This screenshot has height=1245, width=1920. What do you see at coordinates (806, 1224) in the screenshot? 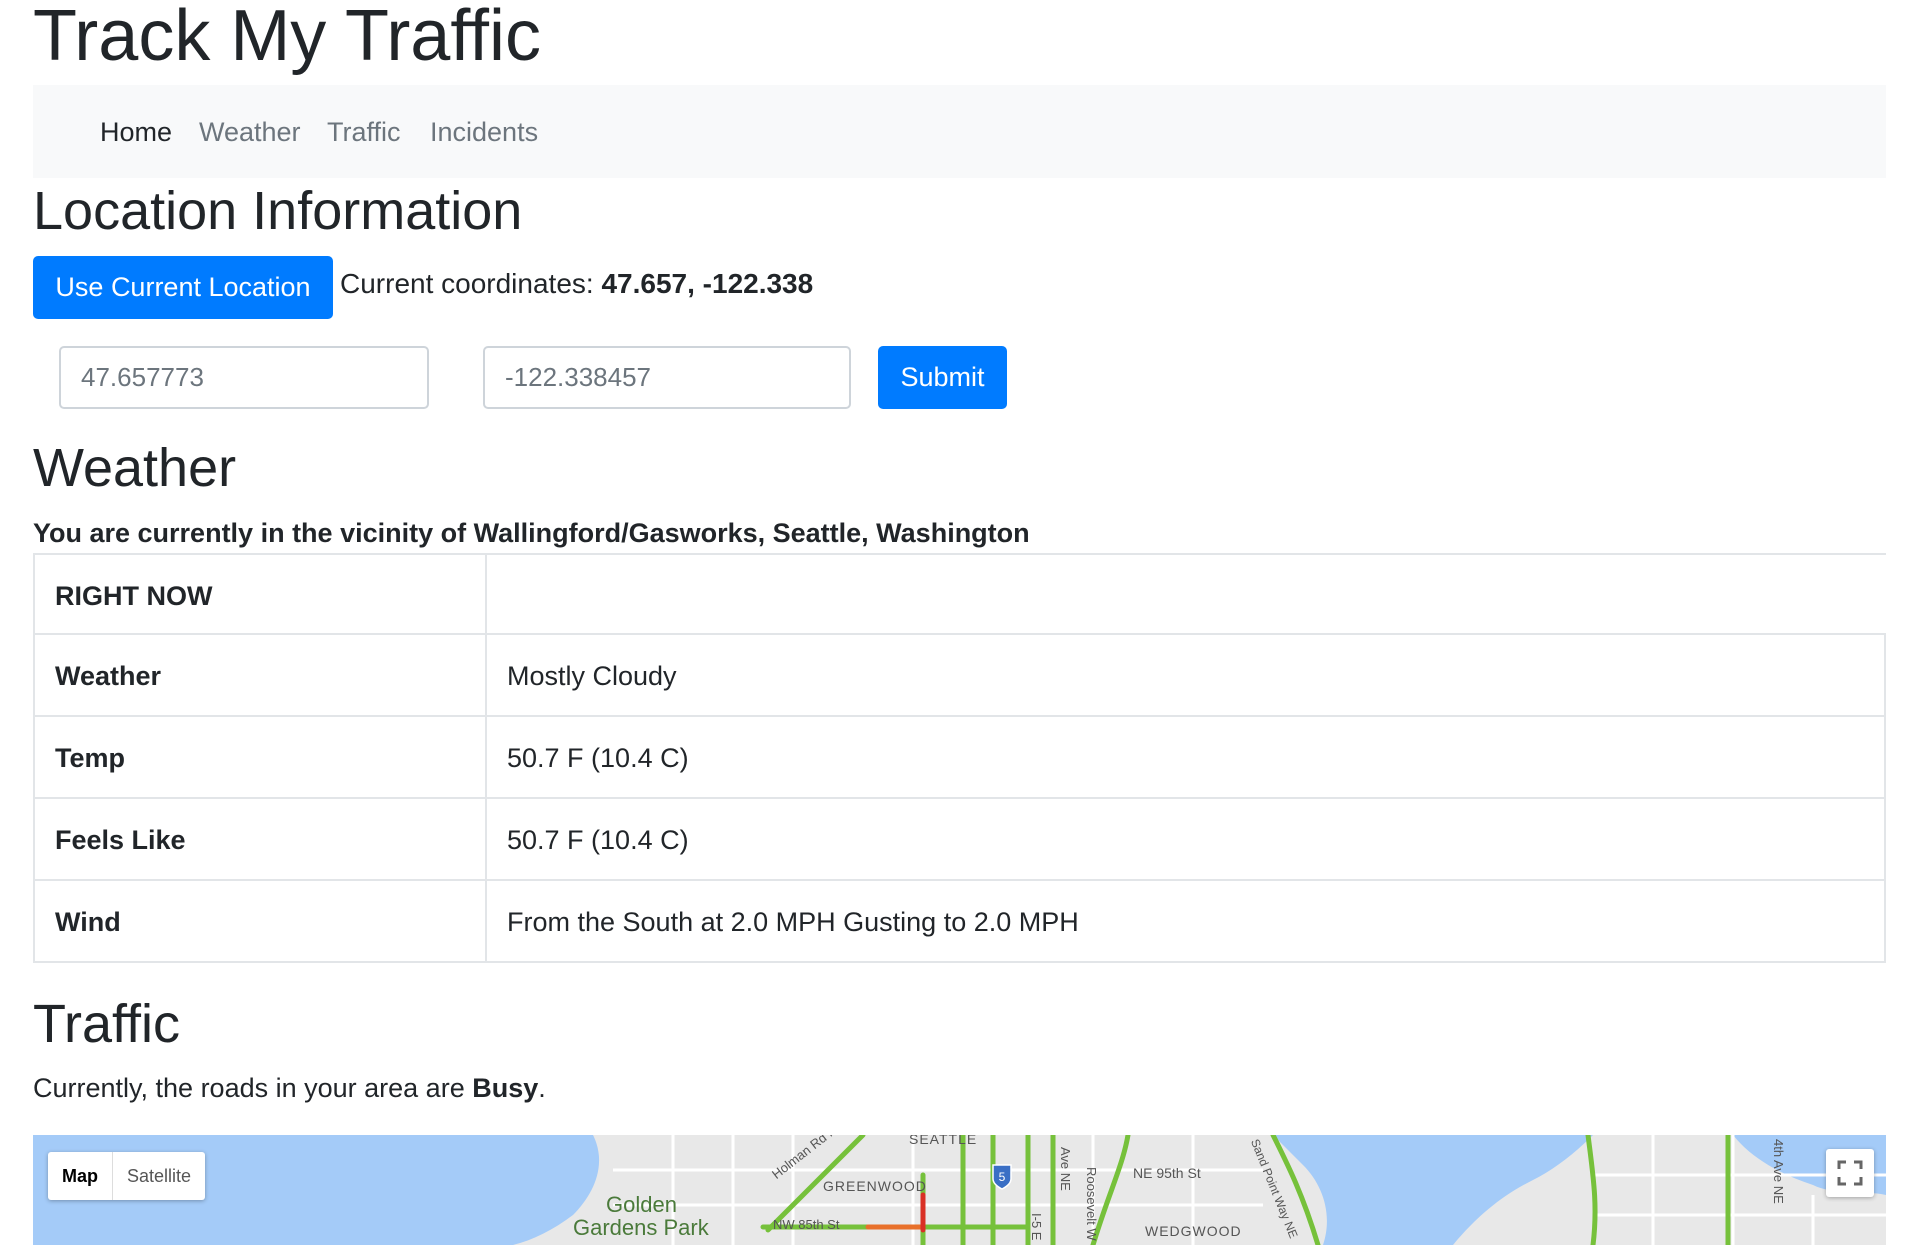
I see `nw-85th-label: NW 85th St` at bounding box center [806, 1224].